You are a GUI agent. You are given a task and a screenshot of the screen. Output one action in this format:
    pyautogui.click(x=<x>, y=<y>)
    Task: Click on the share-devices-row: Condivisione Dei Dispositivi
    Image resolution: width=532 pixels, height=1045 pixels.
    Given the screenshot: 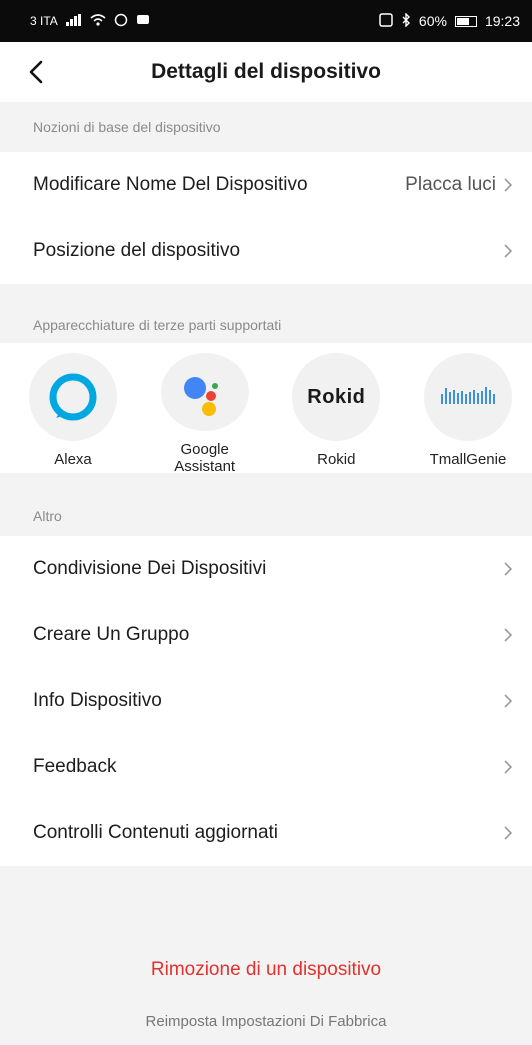 What is the action you would take?
    pyautogui.click(x=266, y=569)
    